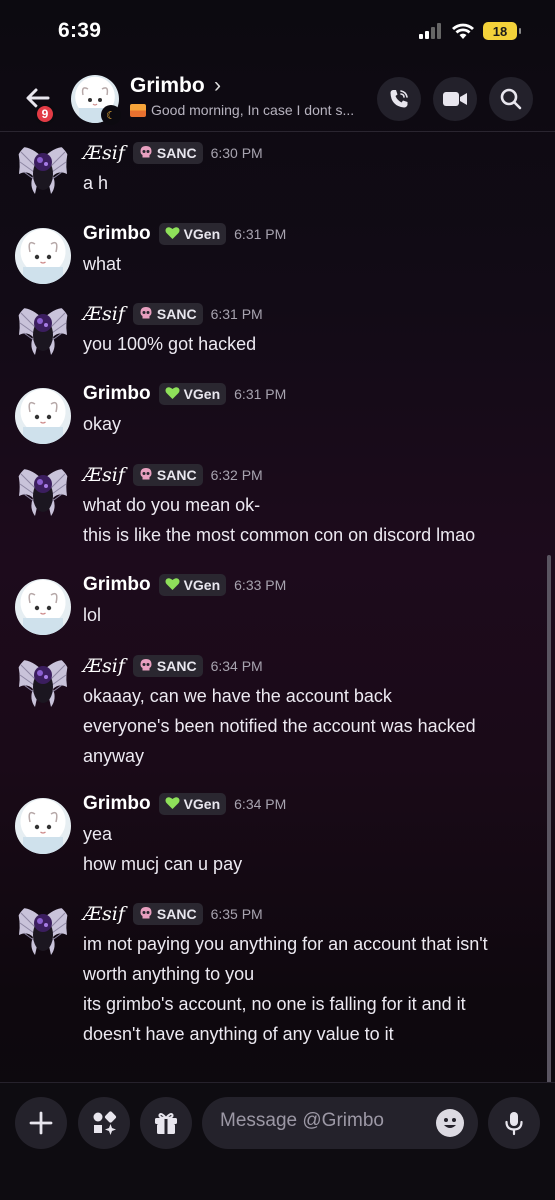 The height and width of the screenshot is (1200, 555). What do you see at coordinates (320, 1121) in the screenshot?
I see `message-field` at bounding box center [320, 1121].